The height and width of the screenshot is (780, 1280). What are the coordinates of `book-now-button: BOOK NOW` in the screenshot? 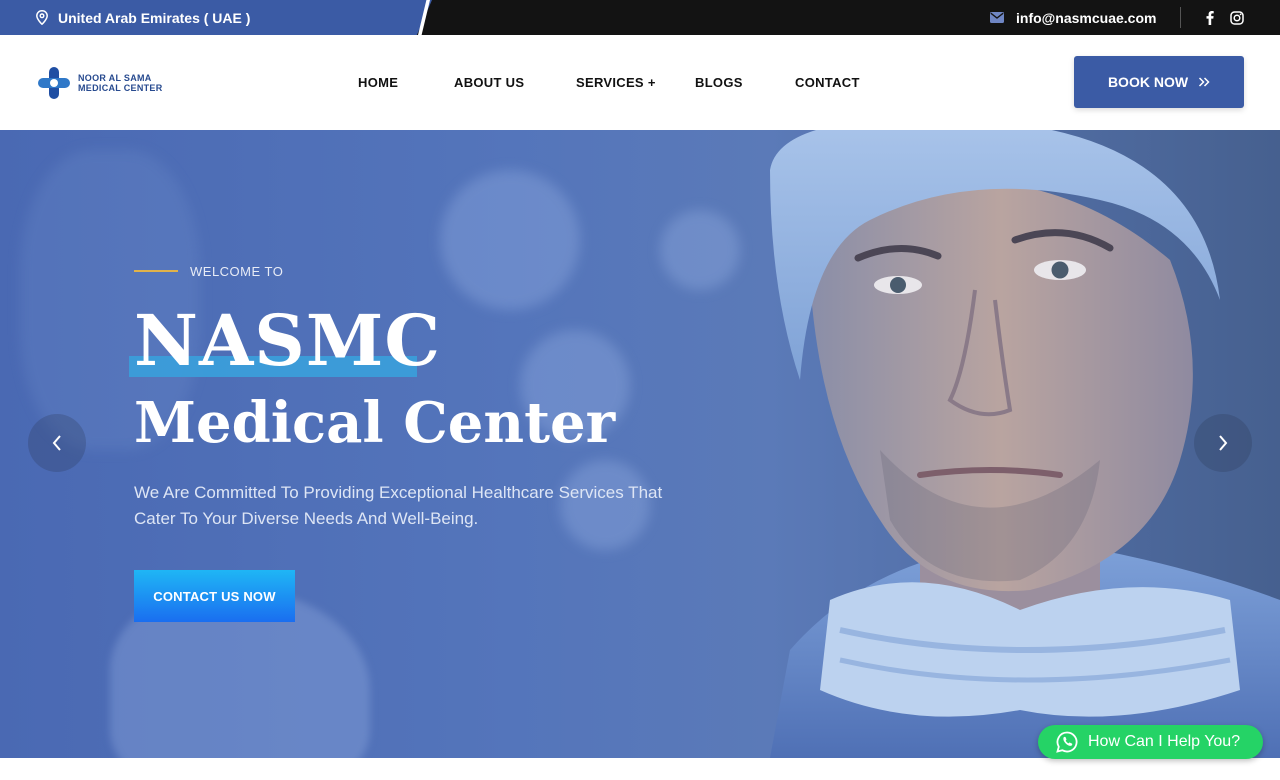 It's located at (1159, 82).